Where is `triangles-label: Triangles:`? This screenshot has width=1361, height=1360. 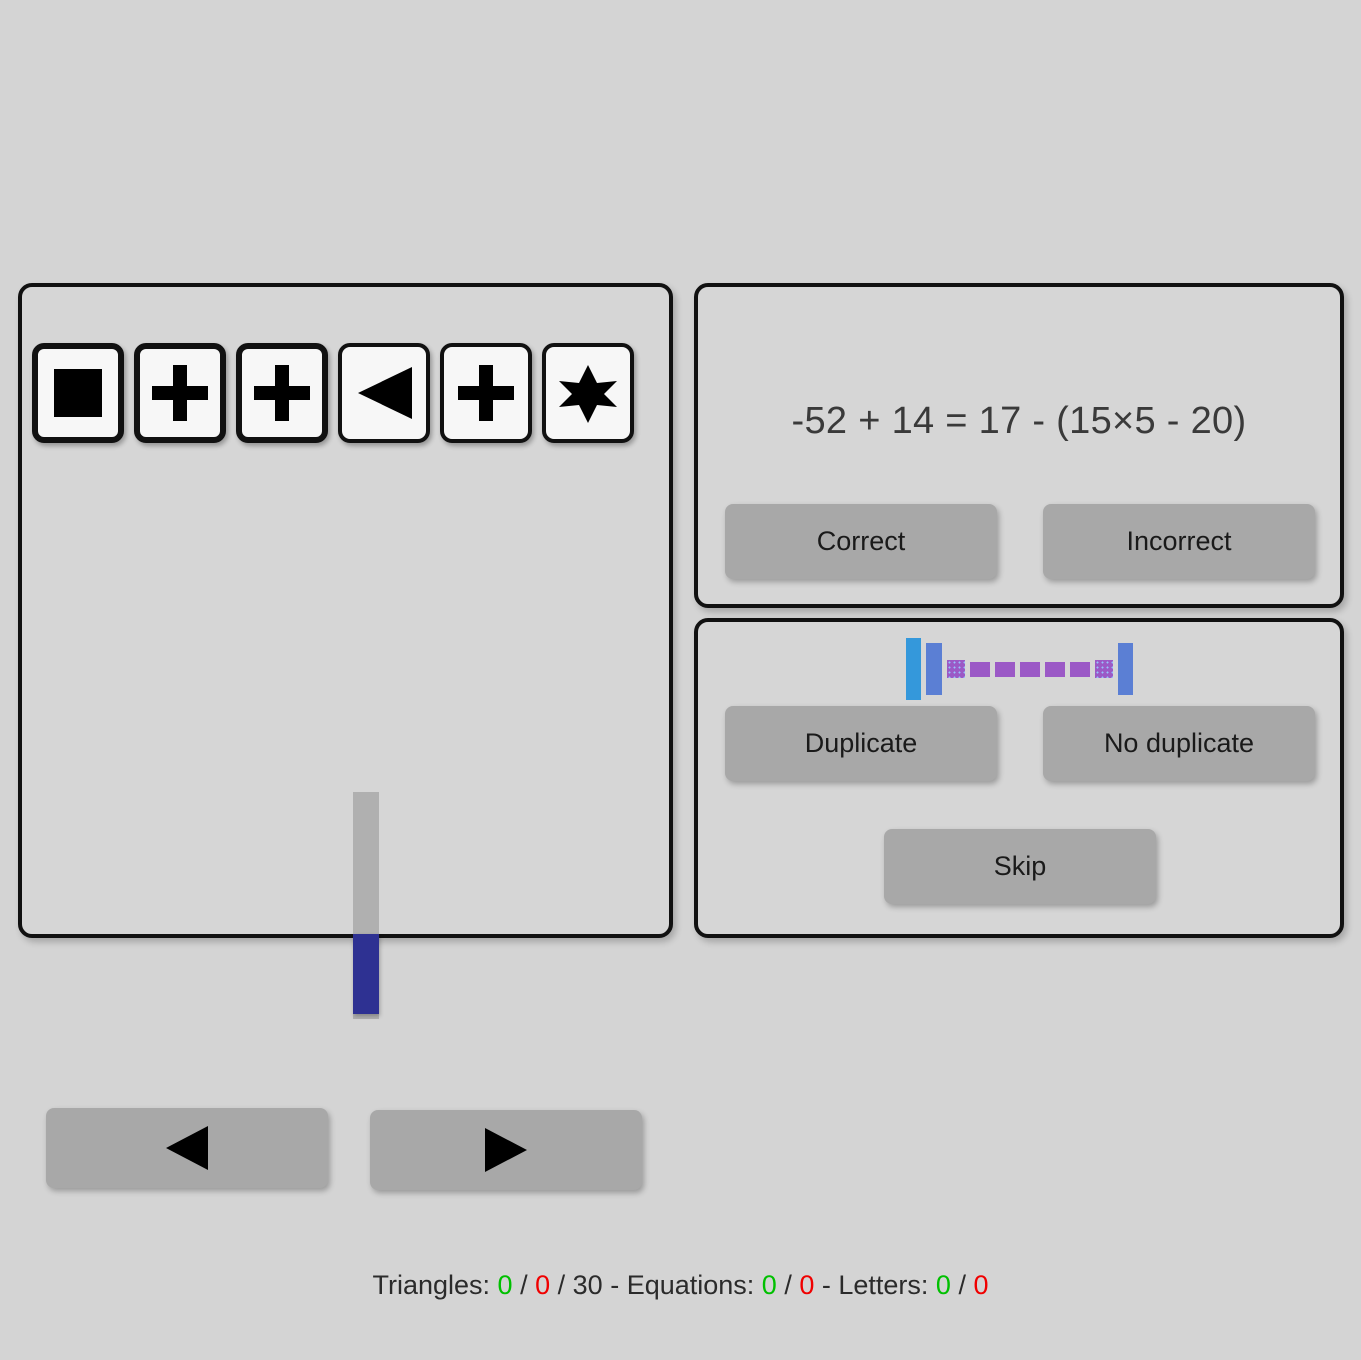 triangles-label: Triangles: is located at coordinates (435, 1285).